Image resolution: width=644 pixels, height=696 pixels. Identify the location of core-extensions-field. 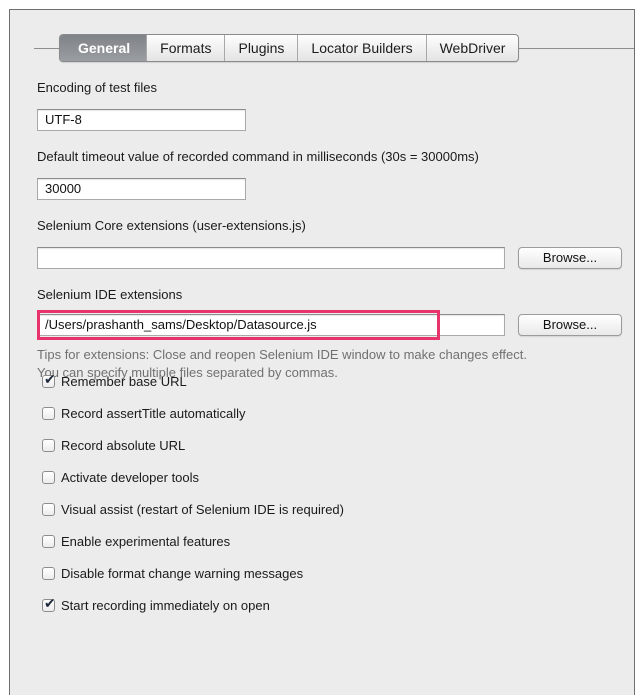
(271, 258).